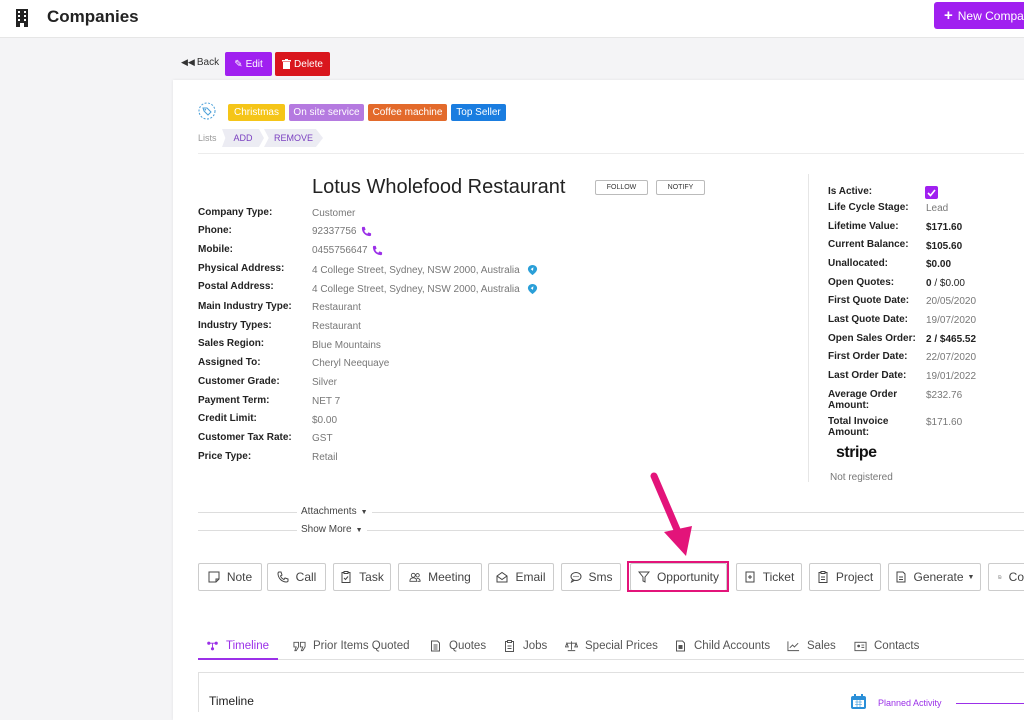 Image resolution: width=1024 pixels, height=720 pixels. What do you see at coordinates (326, 112) in the screenshot?
I see `tag-on-site-service: On site service` at bounding box center [326, 112].